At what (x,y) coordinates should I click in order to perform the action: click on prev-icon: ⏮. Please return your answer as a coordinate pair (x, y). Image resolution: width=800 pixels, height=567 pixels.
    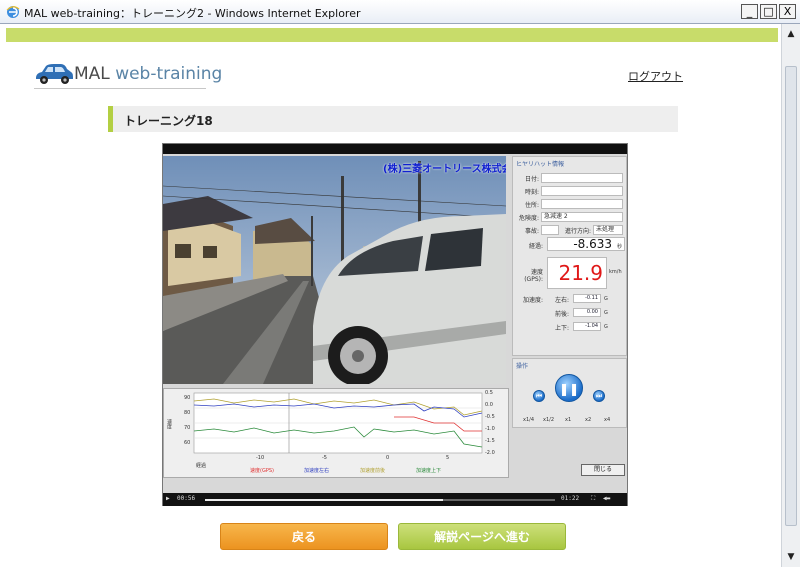
    Looking at the image, I should click on (539, 396).